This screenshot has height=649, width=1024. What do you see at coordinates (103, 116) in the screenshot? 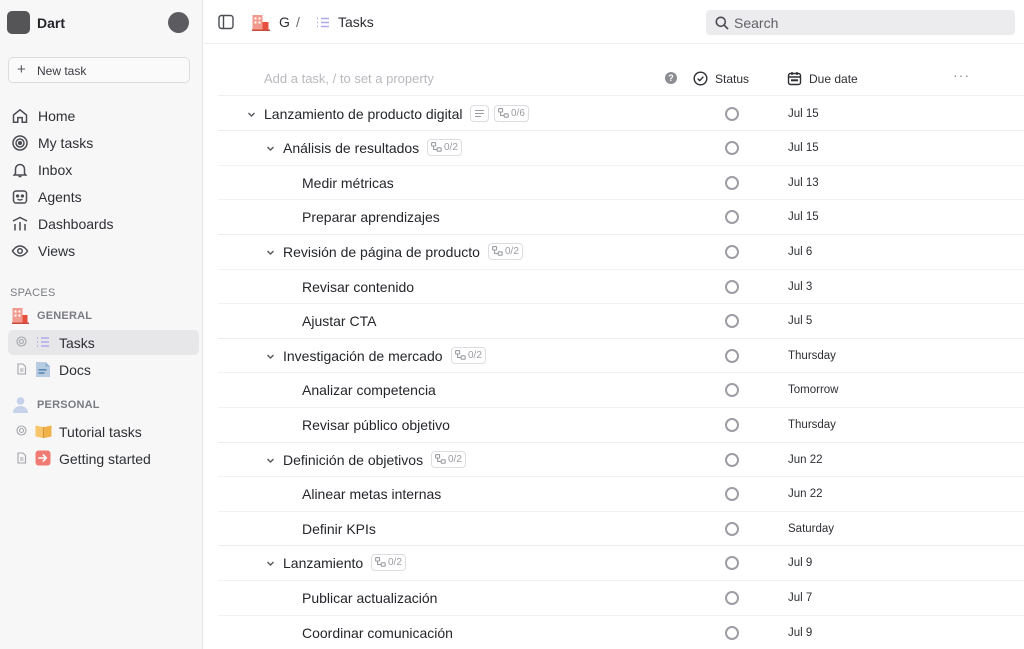
I see `sidebar-item-home: Home` at bounding box center [103, 116].